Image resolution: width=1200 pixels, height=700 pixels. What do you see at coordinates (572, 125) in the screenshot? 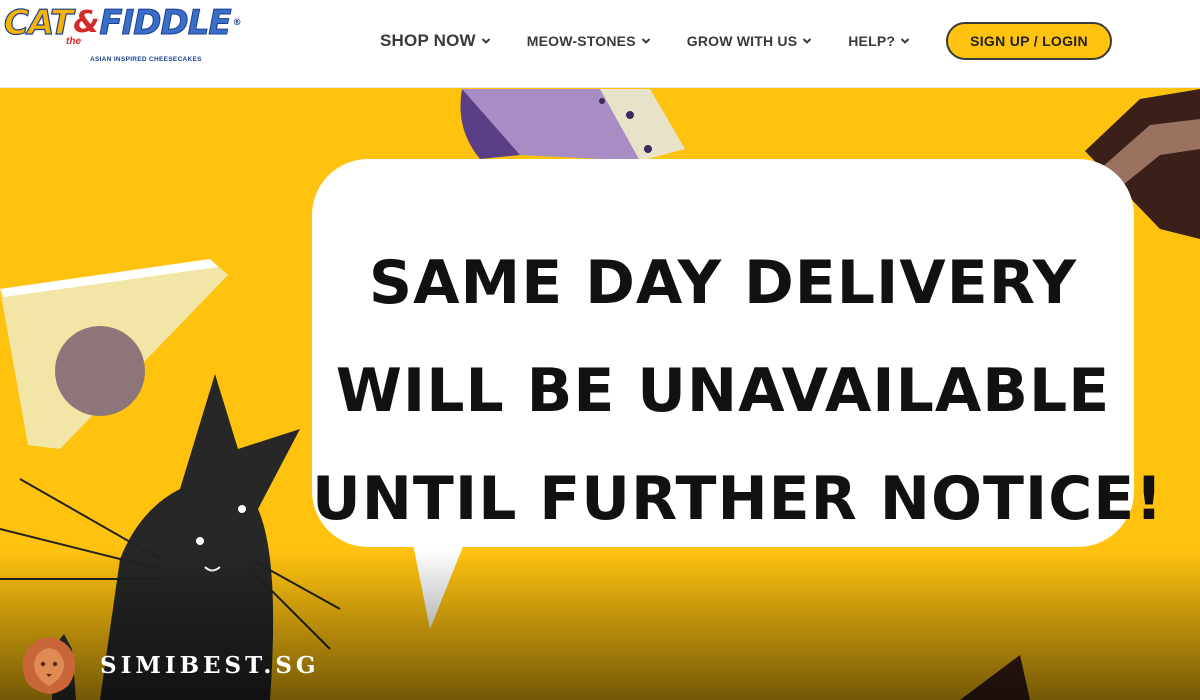
I see `purple-cheesecake-illustration` at bounding box center [572, 125].